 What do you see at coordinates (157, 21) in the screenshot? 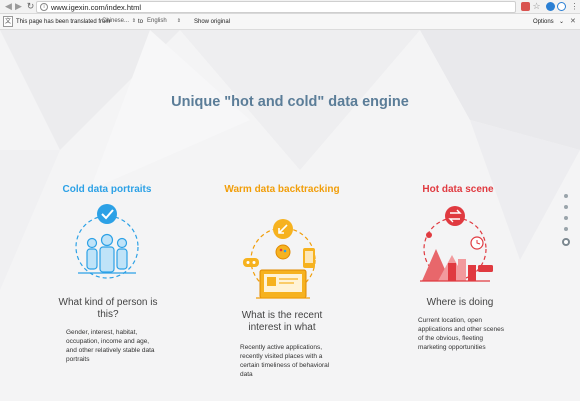
I see `target-language-value: English` at bounding box center [157, 21].